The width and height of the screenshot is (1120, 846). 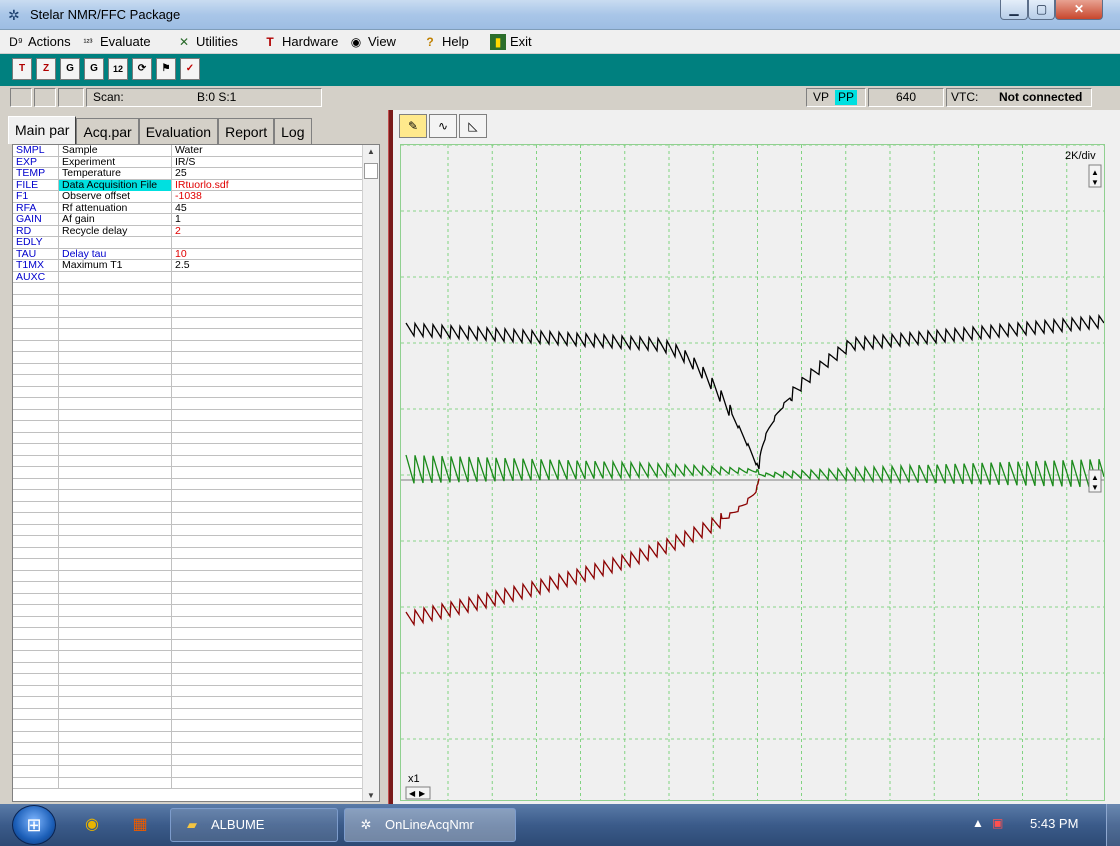 What do you see at coordinates (188, 197) in the screenshot?
I see `param-row: F1 Observe offset -1038` at bounding box center [188, 197].